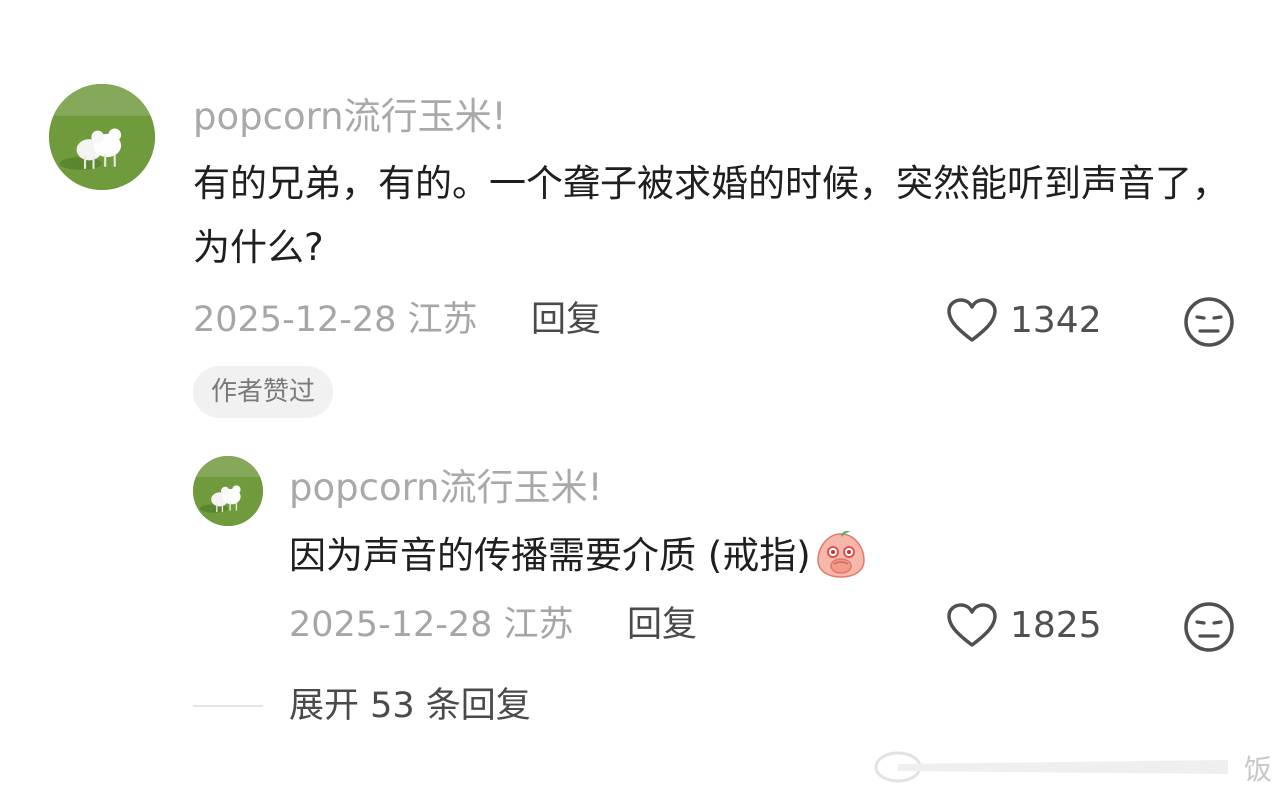 The height and width of the screenshot is (800, 1284). What do you see at coordinates (335, 320) in the screenshot?
I see `comment-date-location: 2025-12-28 江苏` at bounding box center [335, 320].